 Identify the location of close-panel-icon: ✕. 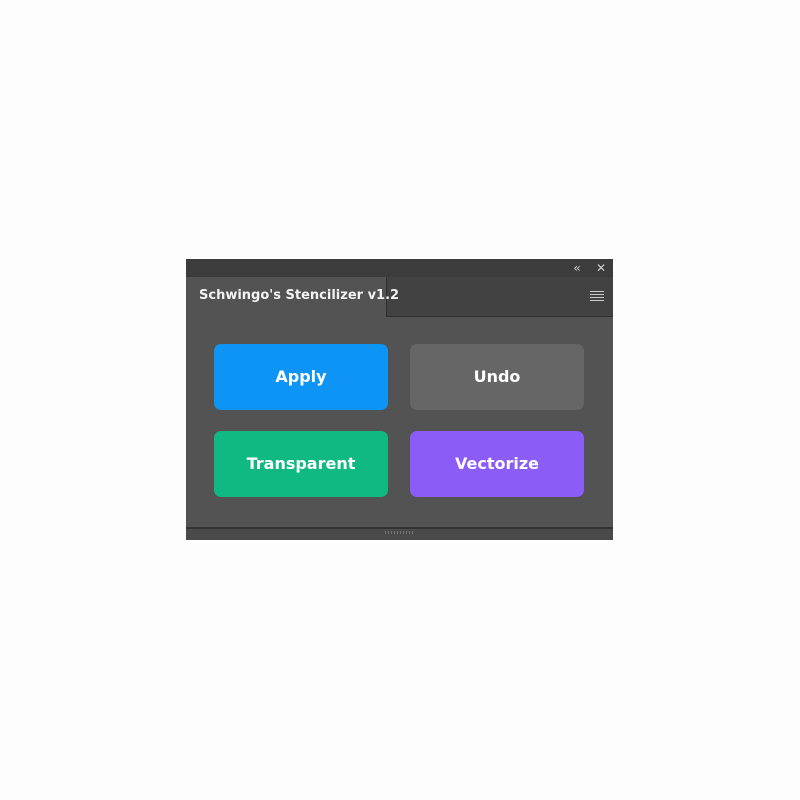
(601, 268).